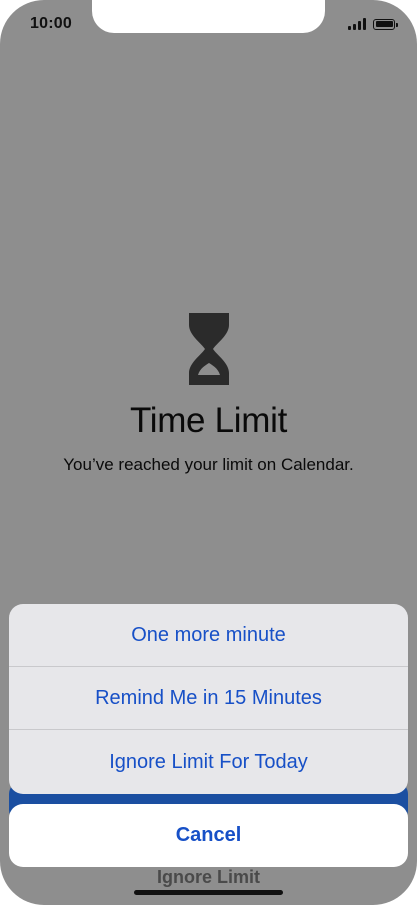 The height and width of the screenshot is (905, 417). What do you see at coordinates (208, 420) in the screenshot?
I see `page-title: Time Limit` at bounding box center [208, 420].